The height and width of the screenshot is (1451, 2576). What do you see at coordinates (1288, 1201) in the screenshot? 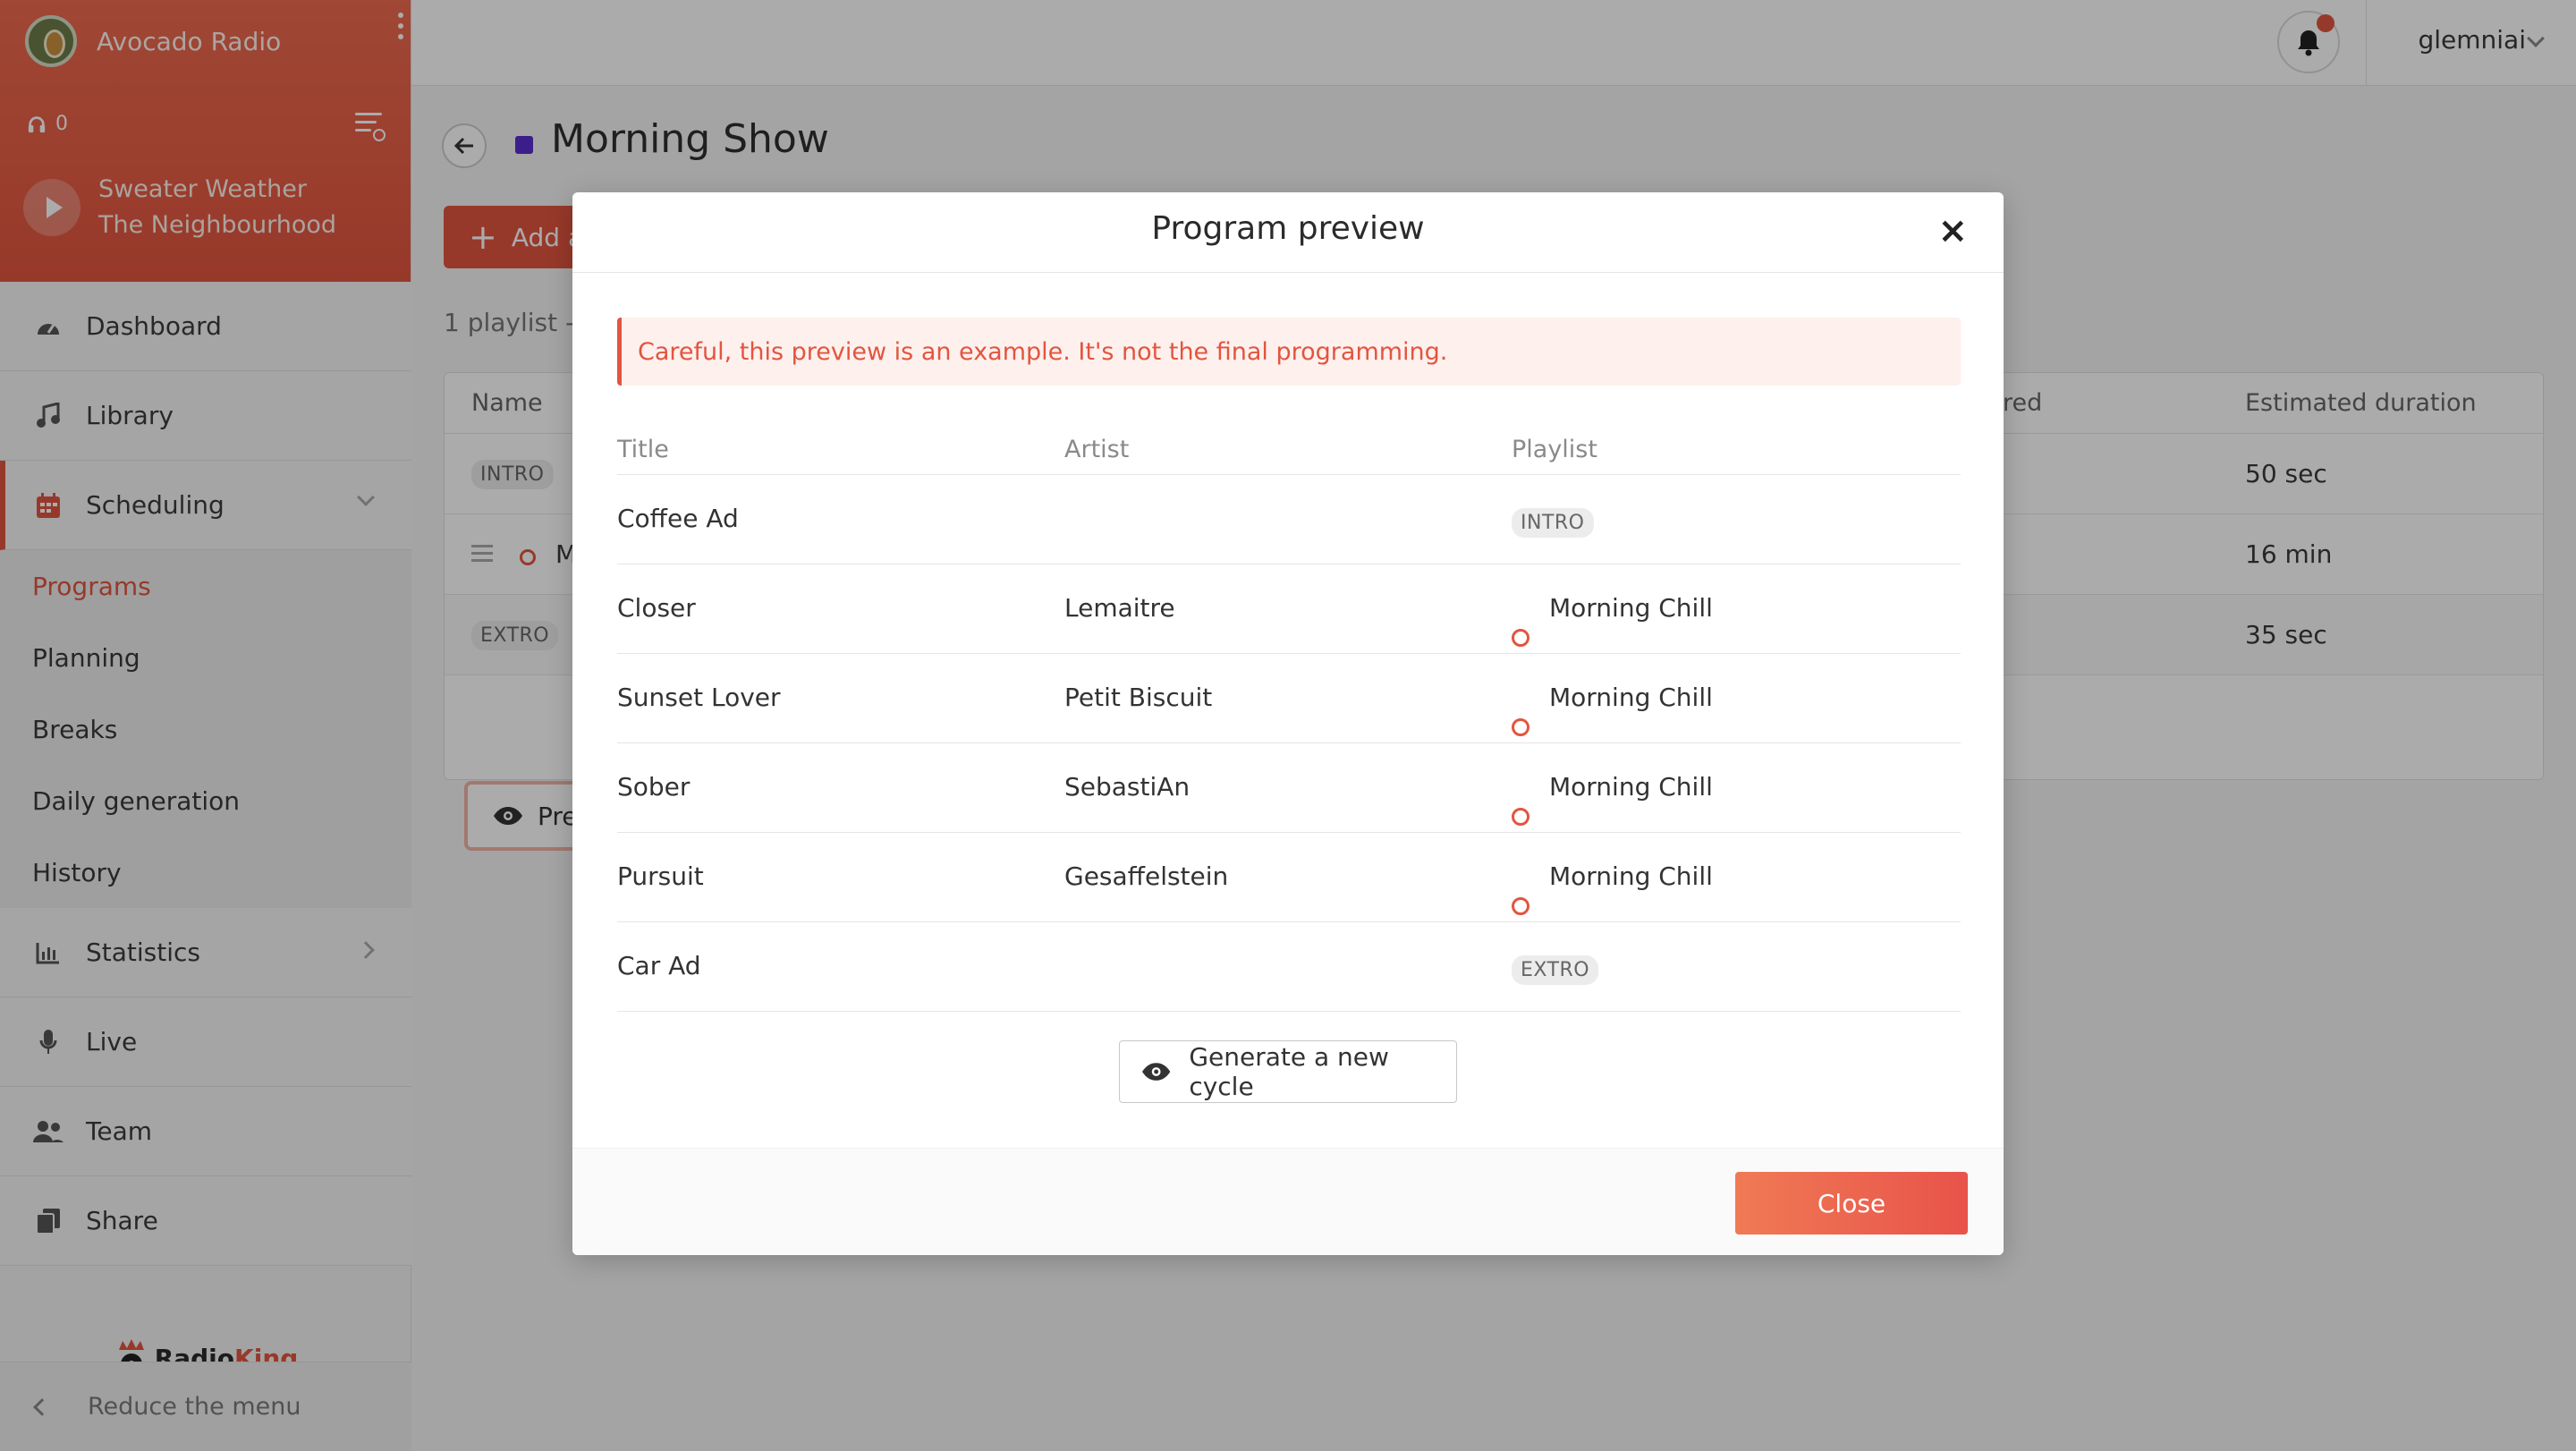
I see `modal-footer: Close` at bounding box center [1288, 1201].